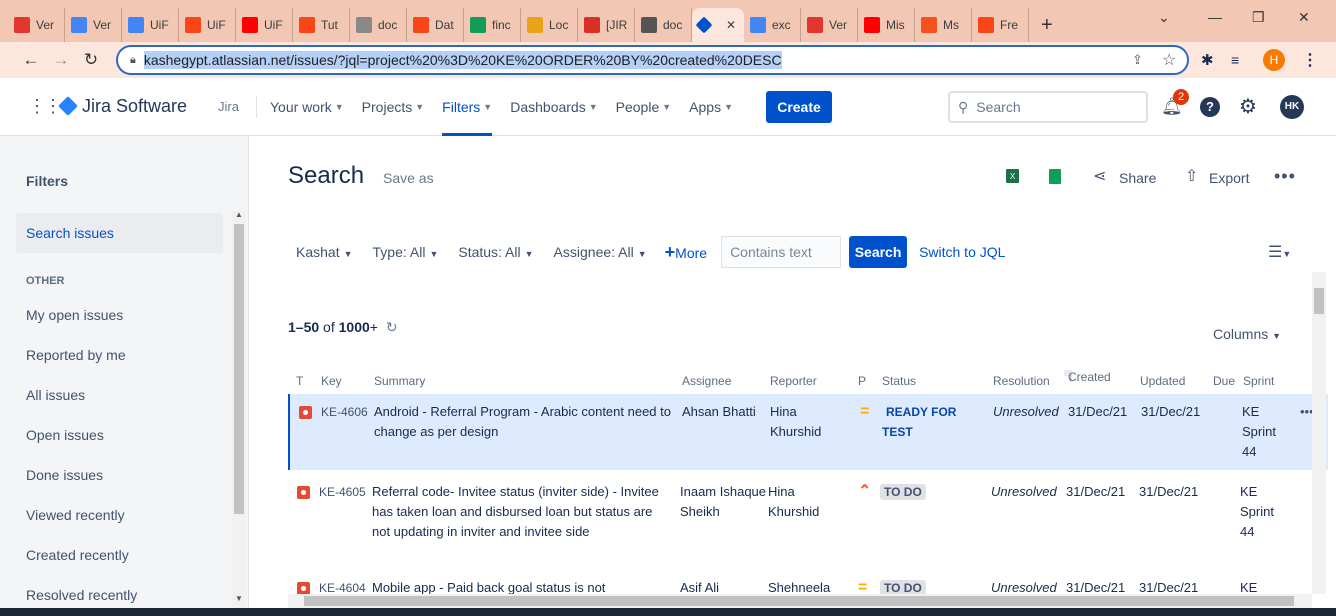 Image resolution: width=1336 pixels, height=616 pixels. Describe the element at coordinates (406, 252) in the screenshot. I see `type-filter: Type: All ▼` at that location.